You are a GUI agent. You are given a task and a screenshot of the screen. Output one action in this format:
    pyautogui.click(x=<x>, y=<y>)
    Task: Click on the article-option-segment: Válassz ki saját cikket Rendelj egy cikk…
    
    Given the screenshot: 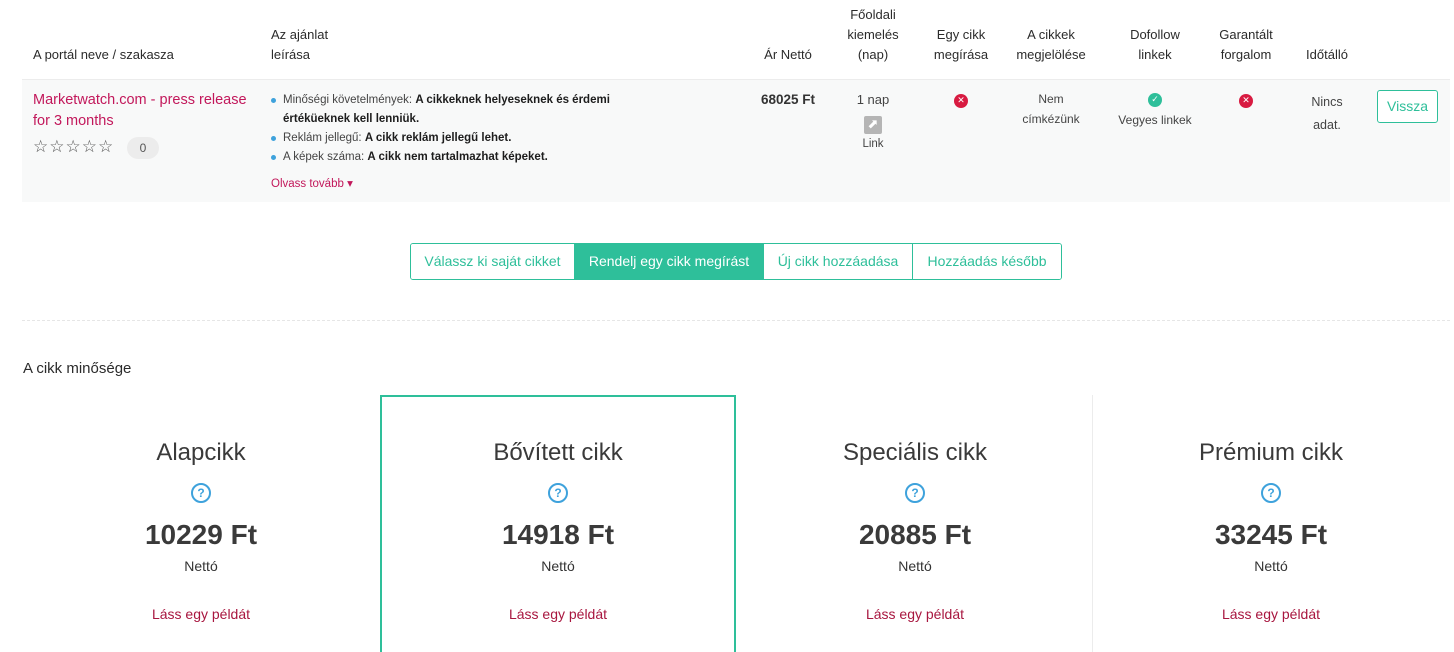 What is the action you would take?
    pyautogui.click(x=736, y=261)
    